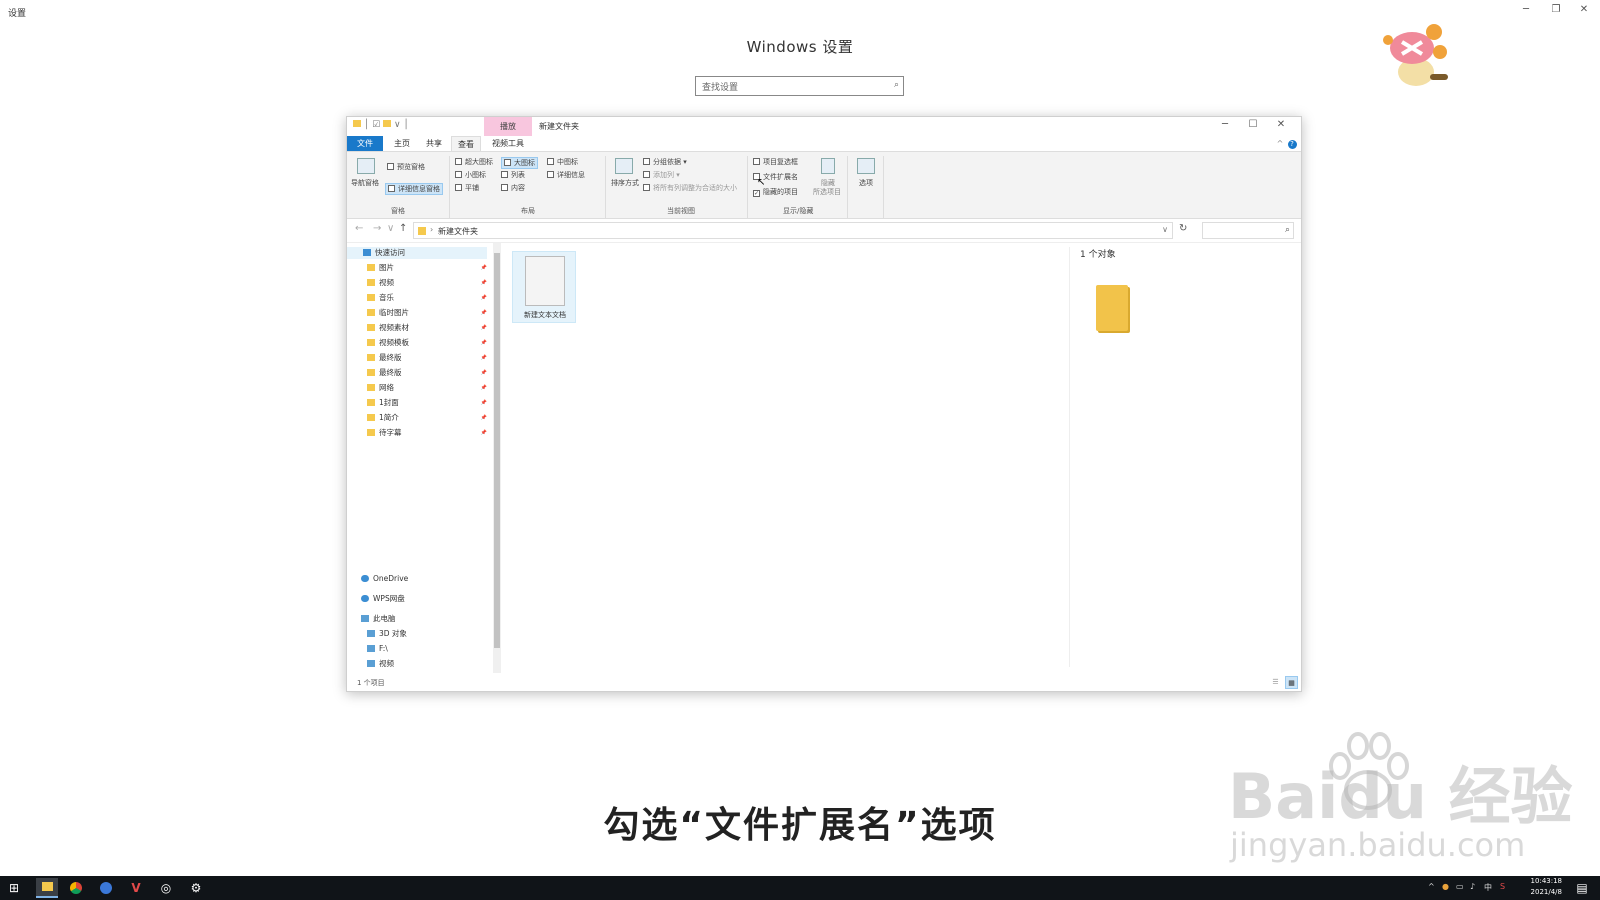 Image resolution: width=1600 pixels, height=900 pixels. Describe the element at coordinates (380, 664) in the screenshot. I see `nav-pc-item: 视频` at that location.